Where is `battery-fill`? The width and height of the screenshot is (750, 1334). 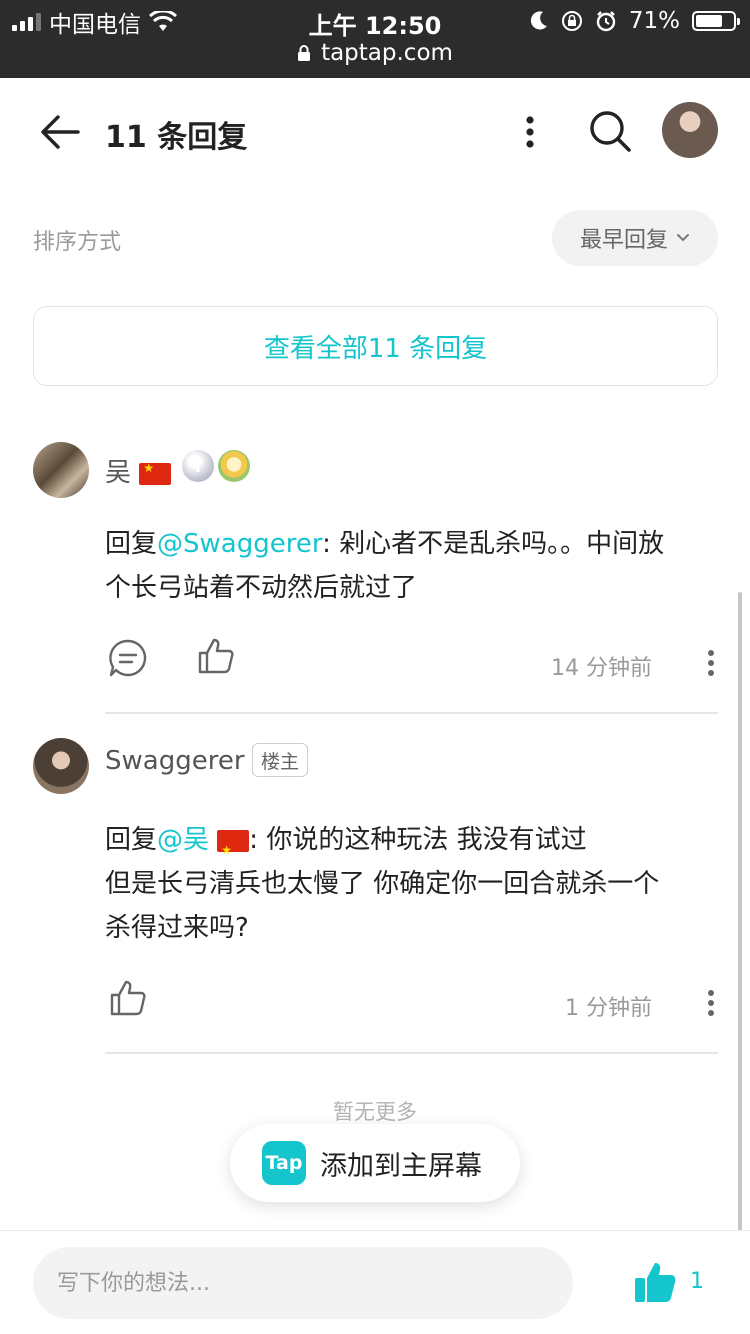 battery-fill is located at coordinates (709, 21).